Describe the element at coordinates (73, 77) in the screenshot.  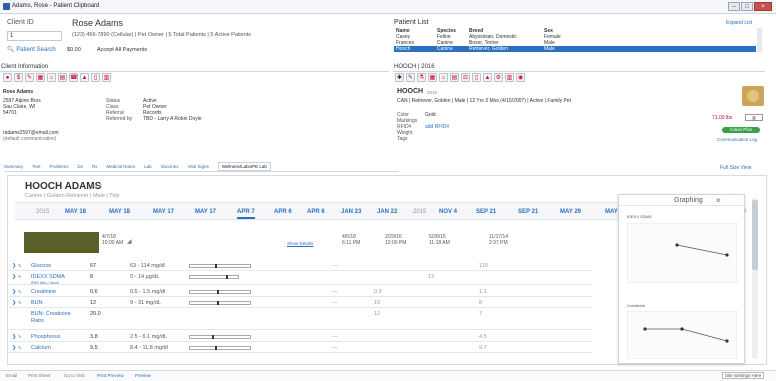
I see `phone-icon: ☎` at that location.